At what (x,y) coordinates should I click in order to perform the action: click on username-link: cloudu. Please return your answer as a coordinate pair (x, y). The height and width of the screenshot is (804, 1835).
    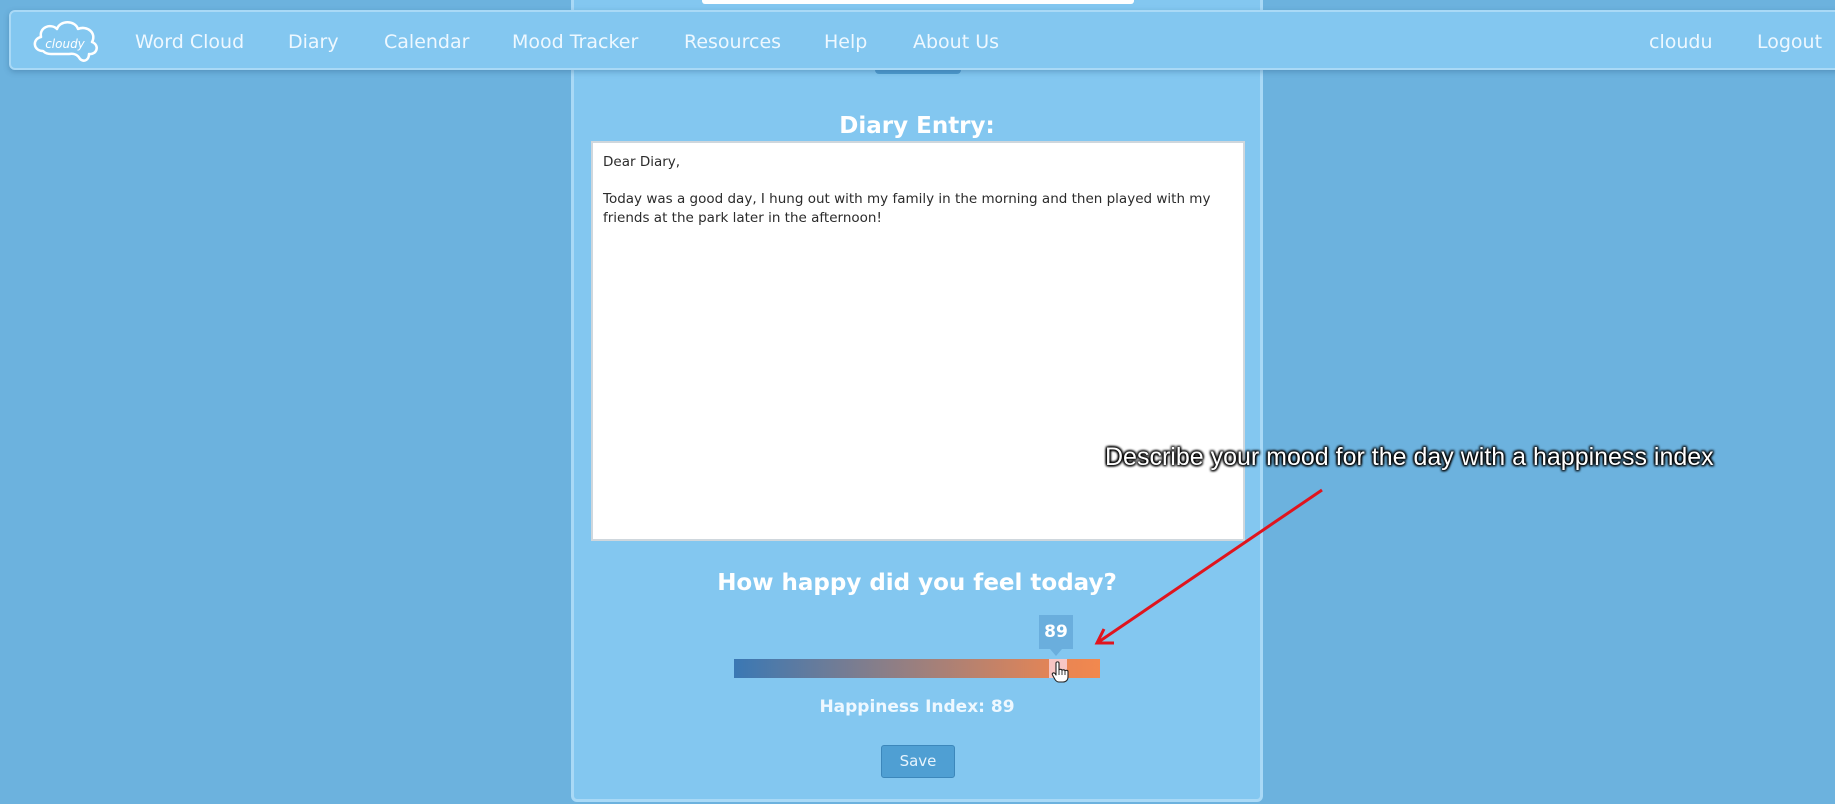
    Looking at the image, I should click on (1681, 42).